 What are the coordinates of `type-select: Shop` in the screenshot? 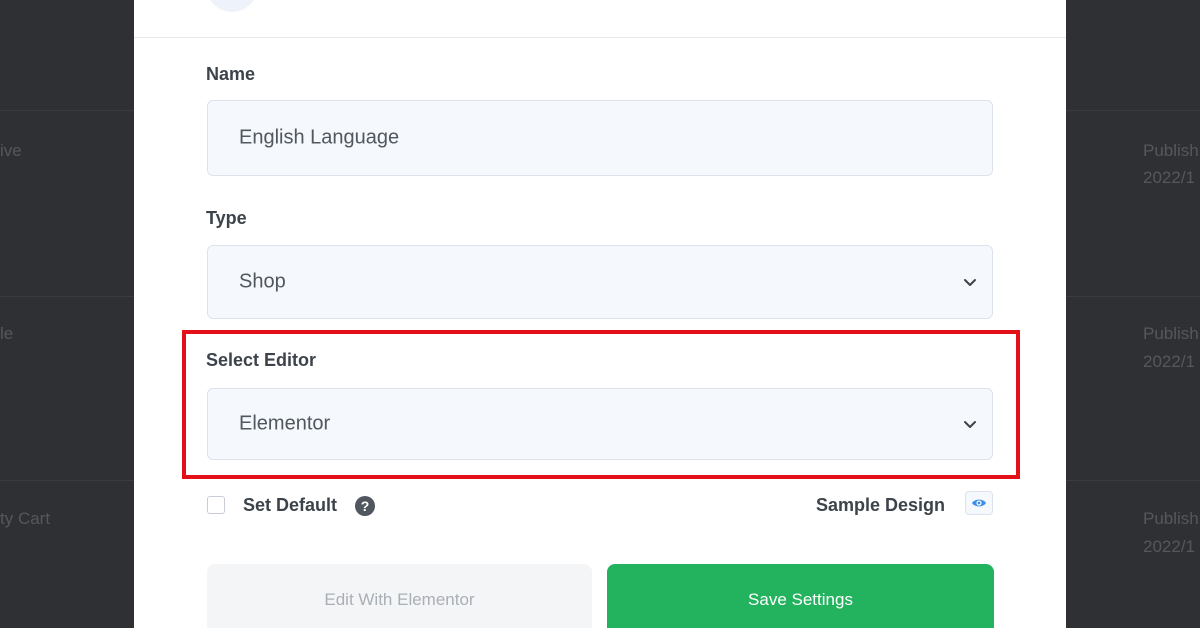 It's located at (600, 282).